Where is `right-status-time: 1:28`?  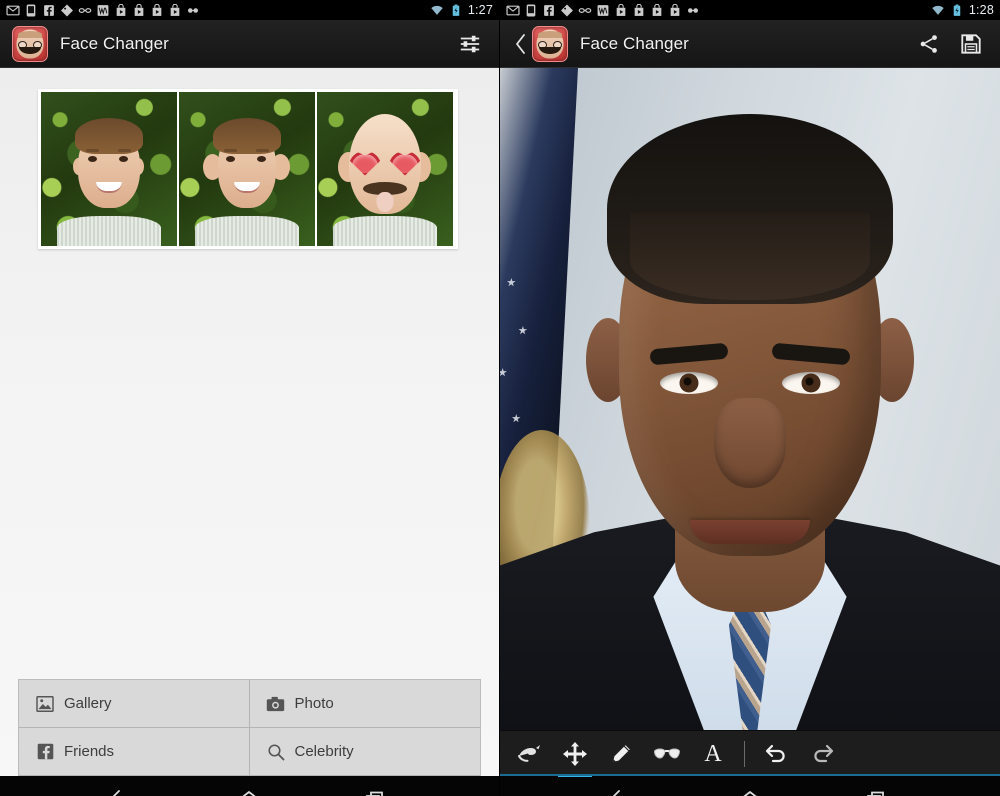
right-status-time: 1:28 is located at coordinates (981, 10).